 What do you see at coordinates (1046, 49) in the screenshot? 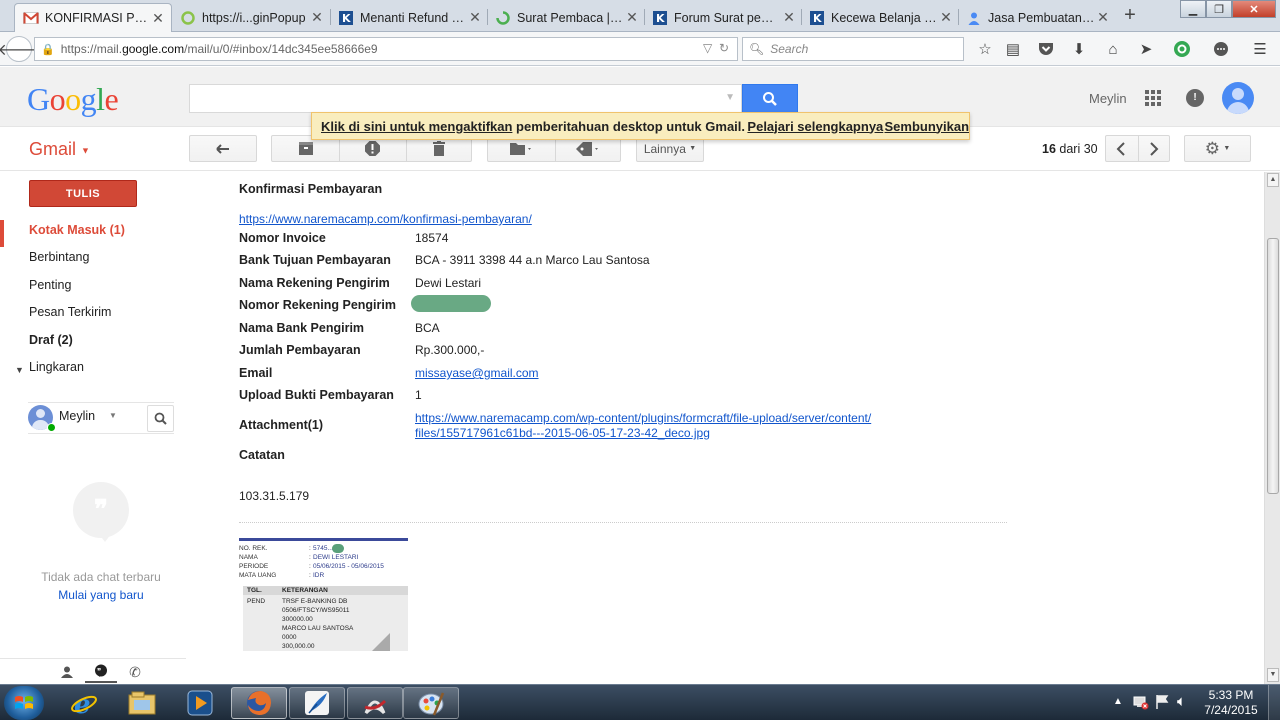
I see `pocket-icon` at bounding box center [1046, 49].